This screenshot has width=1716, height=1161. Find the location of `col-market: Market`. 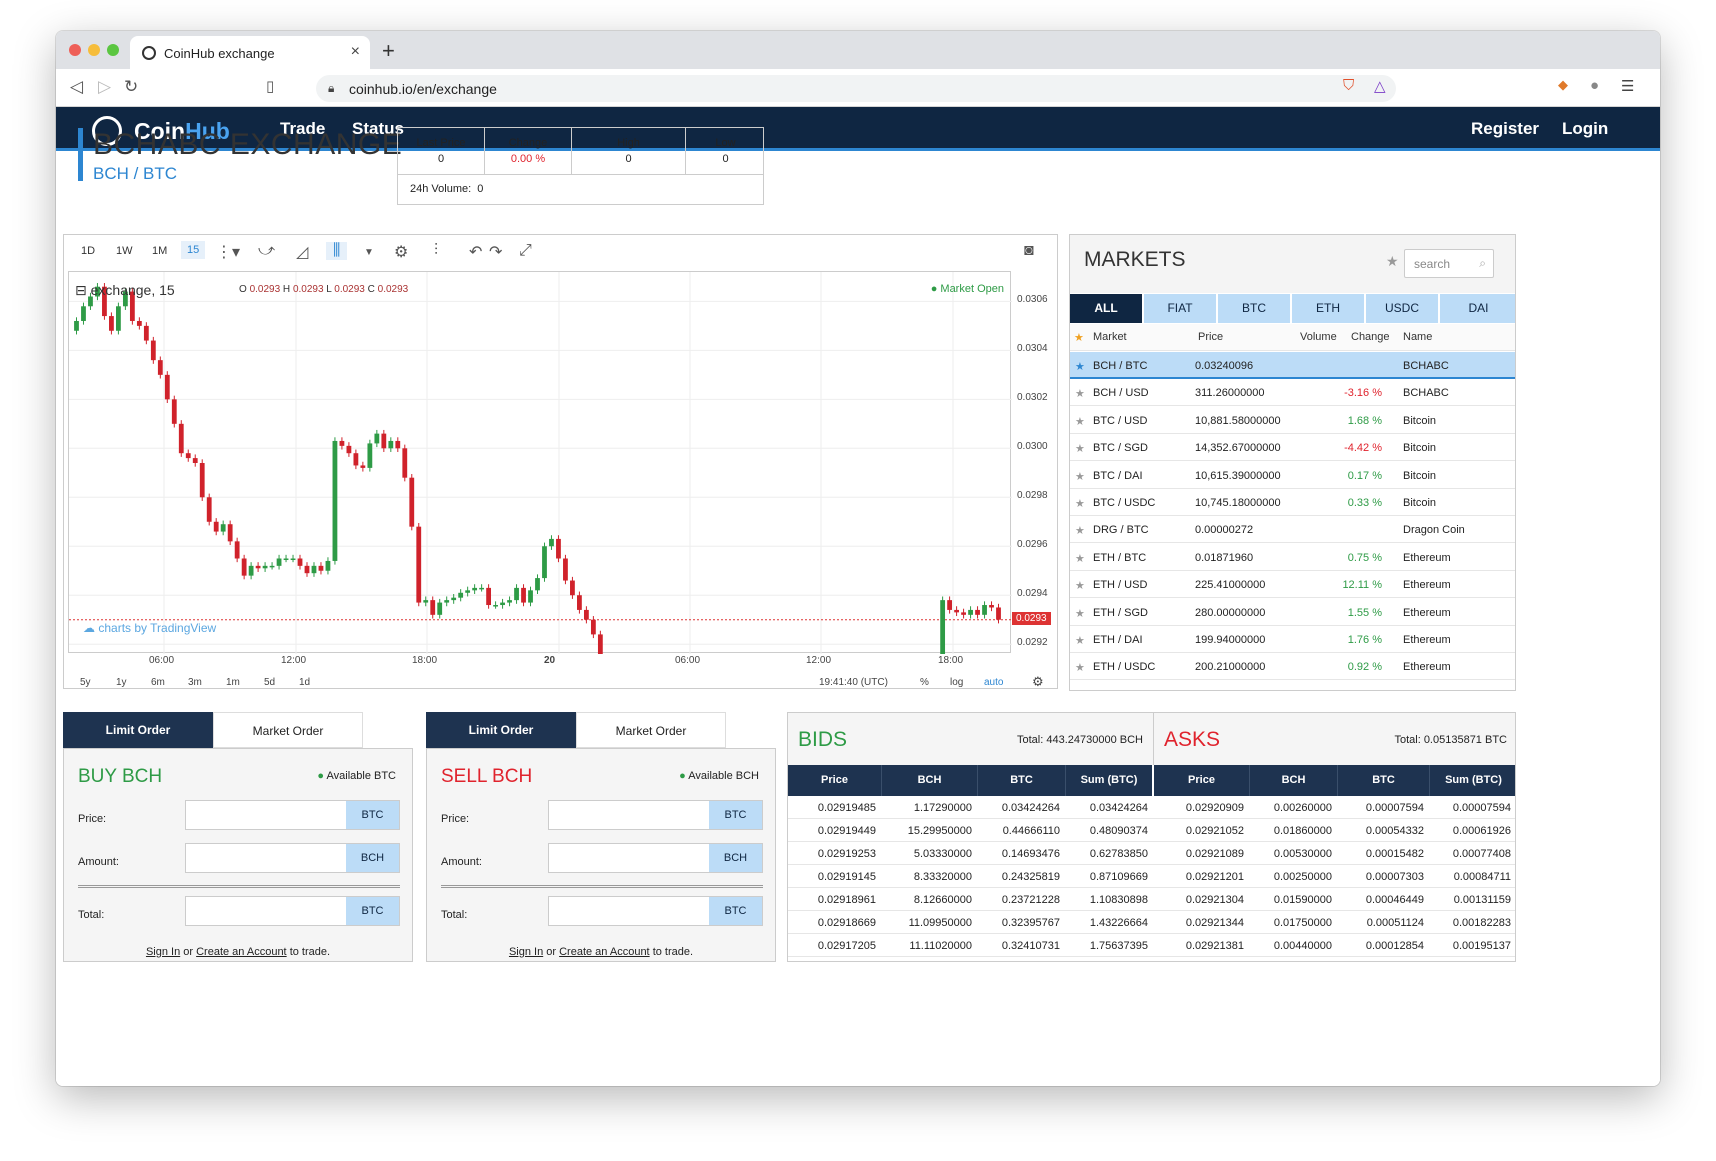

col-market: Market is located at coordinates (1110, 337).